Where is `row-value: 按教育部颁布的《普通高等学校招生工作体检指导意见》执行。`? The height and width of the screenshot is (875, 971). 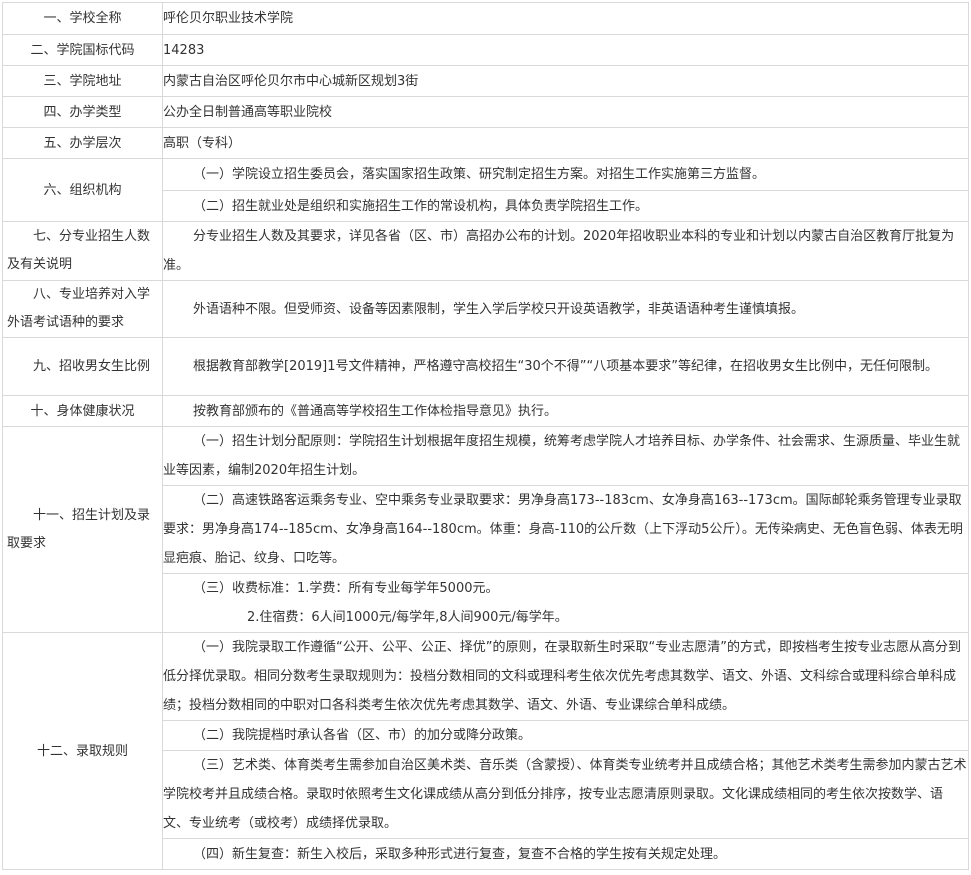
row-value: 按教育部颁布的《普通高等学校招生工作体检指导意见》执行。 is located at coordinates (565, 411).